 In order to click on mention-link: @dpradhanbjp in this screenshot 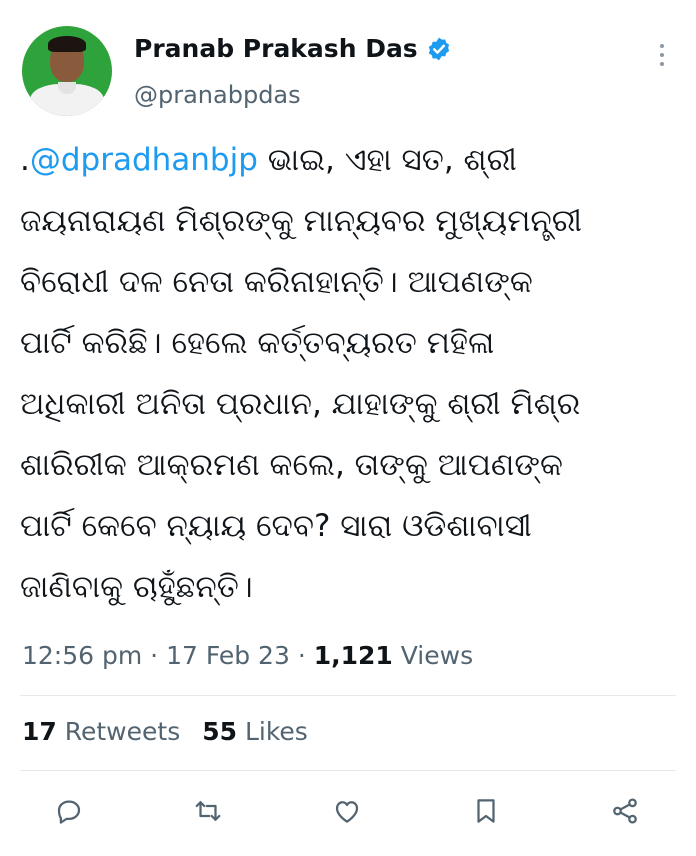, I will do `click(144, 160)`.